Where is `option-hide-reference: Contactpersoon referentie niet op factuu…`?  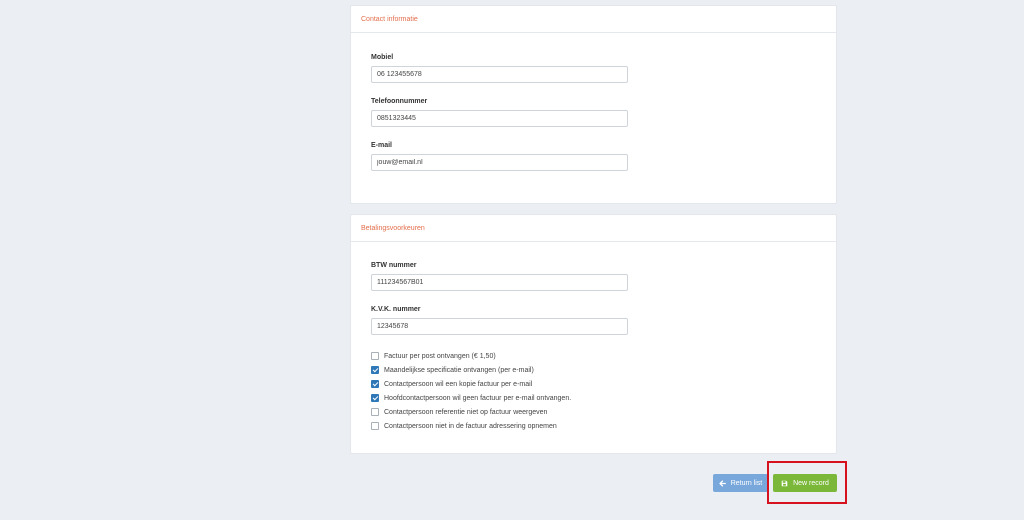 option-hide-reference: Contactpersoon referentie niet op factuu… is located at coordinates (471, 412).